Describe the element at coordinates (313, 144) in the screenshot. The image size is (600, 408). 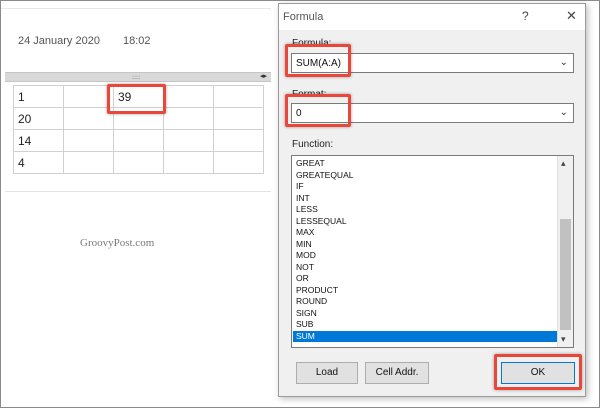
I see `function-label: Function:` at that location.